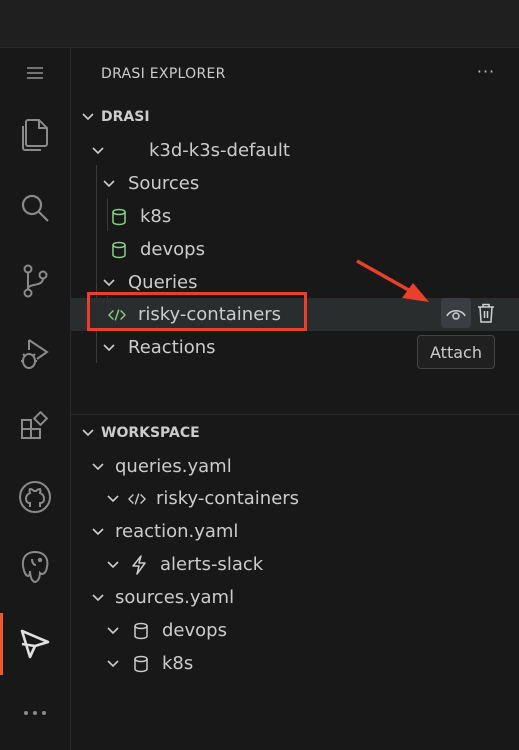  Describe the element at coordinates (35, 399) in the screenshot. I see `activity-bar` at that location.